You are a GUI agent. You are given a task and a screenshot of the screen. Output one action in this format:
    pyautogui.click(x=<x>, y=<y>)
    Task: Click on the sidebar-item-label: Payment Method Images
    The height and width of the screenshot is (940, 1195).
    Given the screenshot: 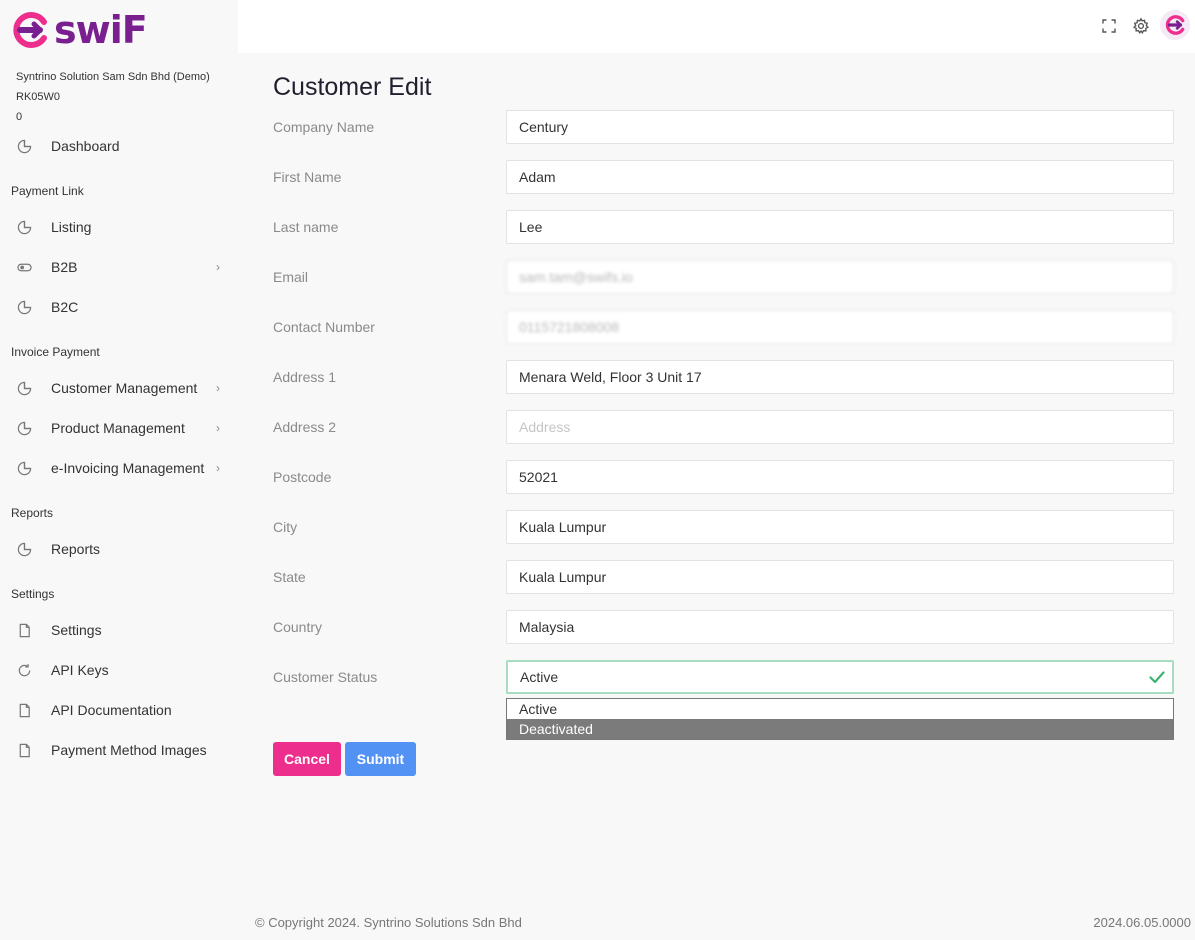 What is the action you would take?
    pyautogui.click(x=129, y=750)
    